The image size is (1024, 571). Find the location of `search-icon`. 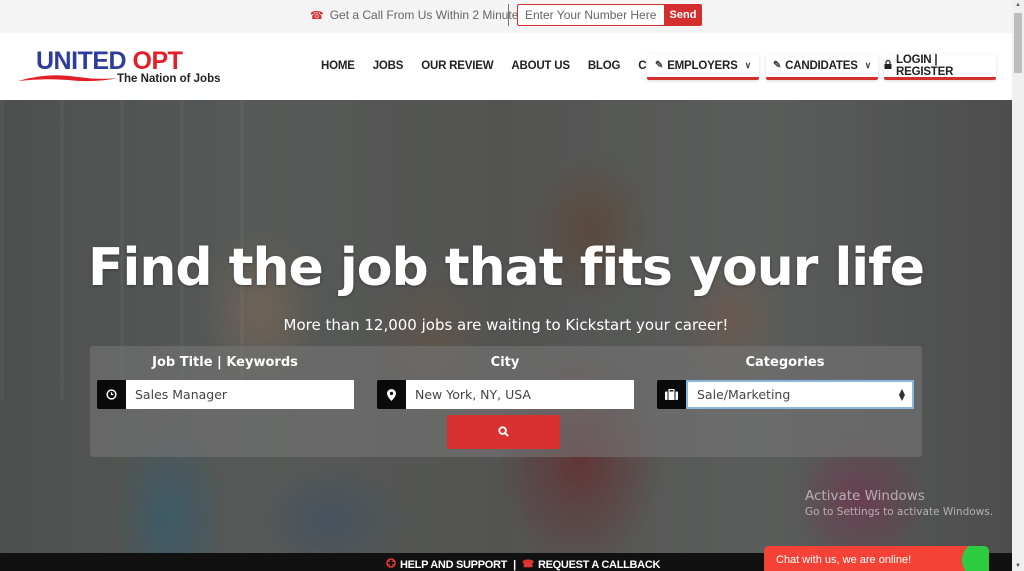

search-icon is located at coordinates (503, 432).